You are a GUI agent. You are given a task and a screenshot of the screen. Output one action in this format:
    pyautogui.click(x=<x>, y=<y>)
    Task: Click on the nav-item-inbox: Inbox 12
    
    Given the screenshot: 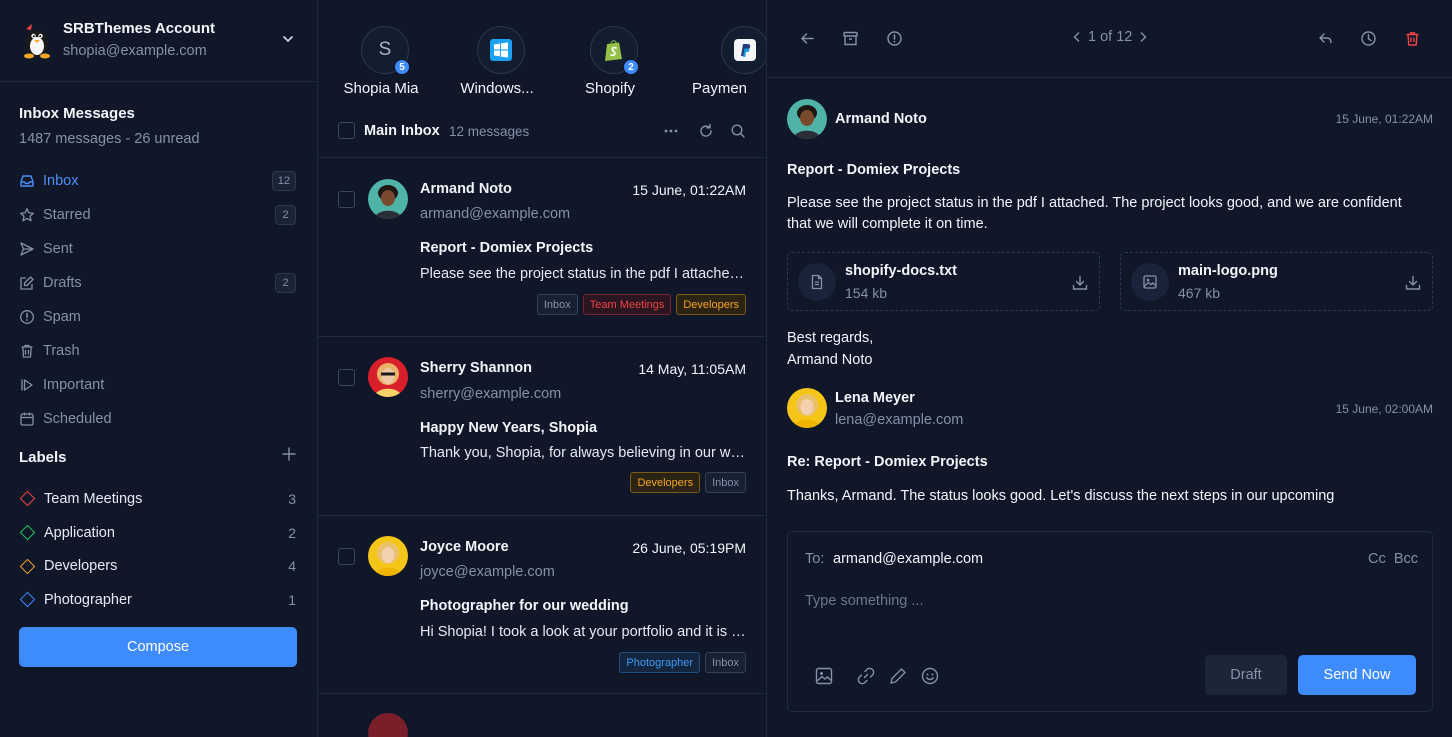 What is the action you would take?
    pyautogui.click(x=158, y=181)
    